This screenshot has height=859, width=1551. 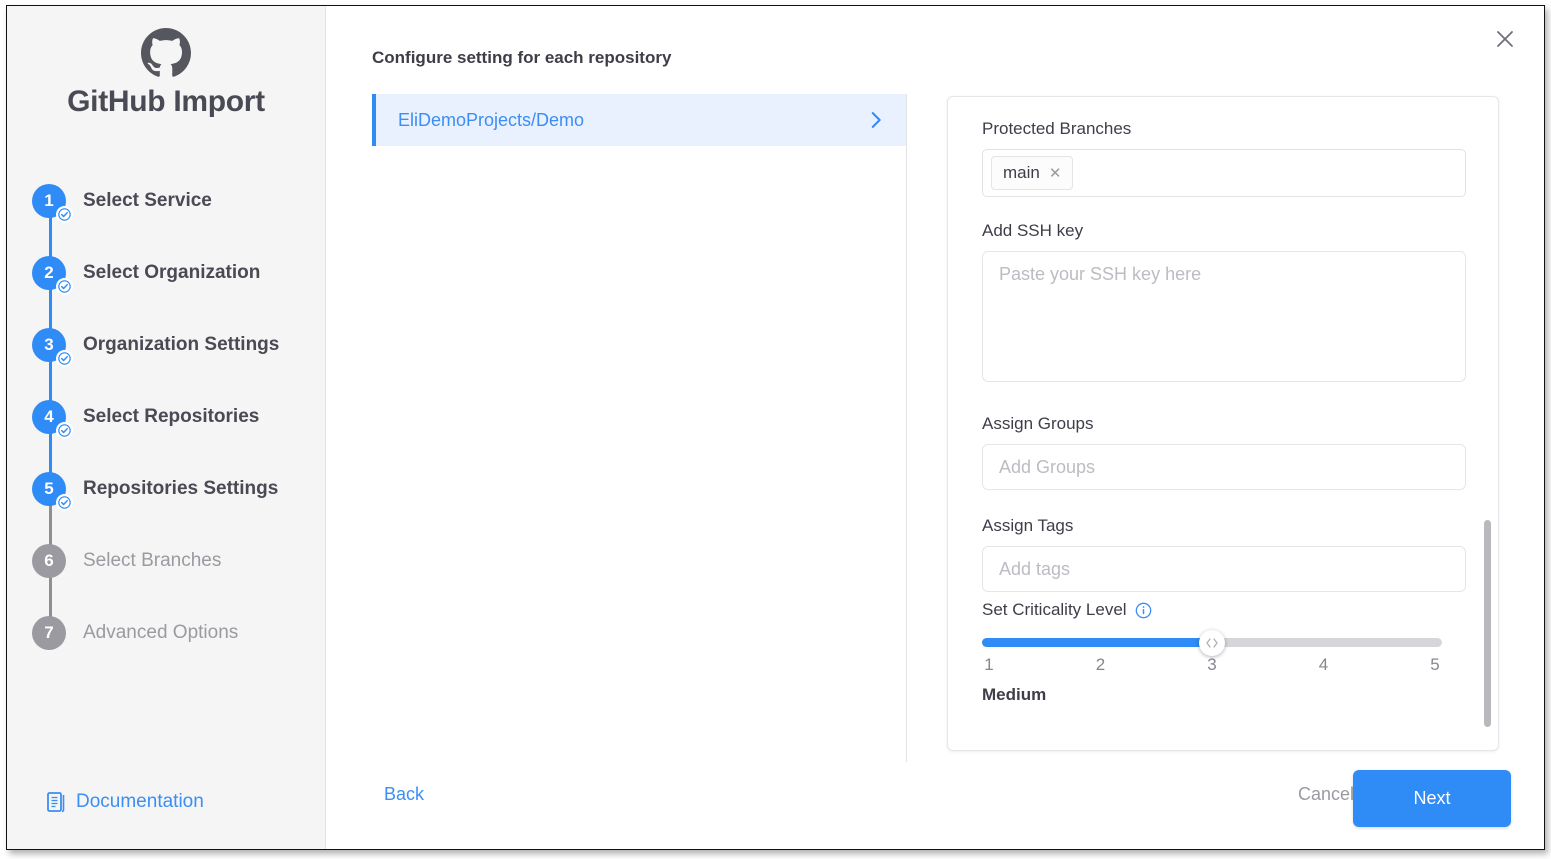 I want to click on slider-tick: 2, so click(x=1100, y=664).